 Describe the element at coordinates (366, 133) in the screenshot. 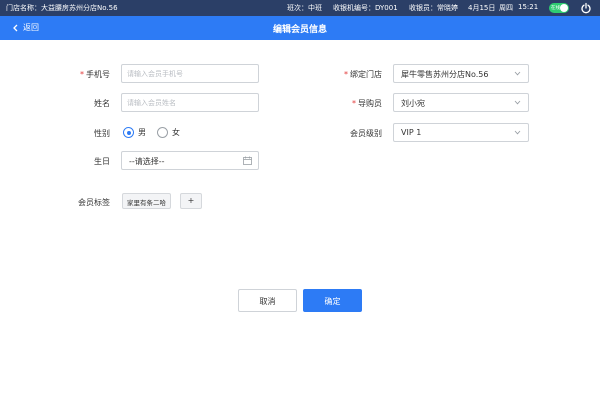

I see `level-label: 会员级别` at that location.